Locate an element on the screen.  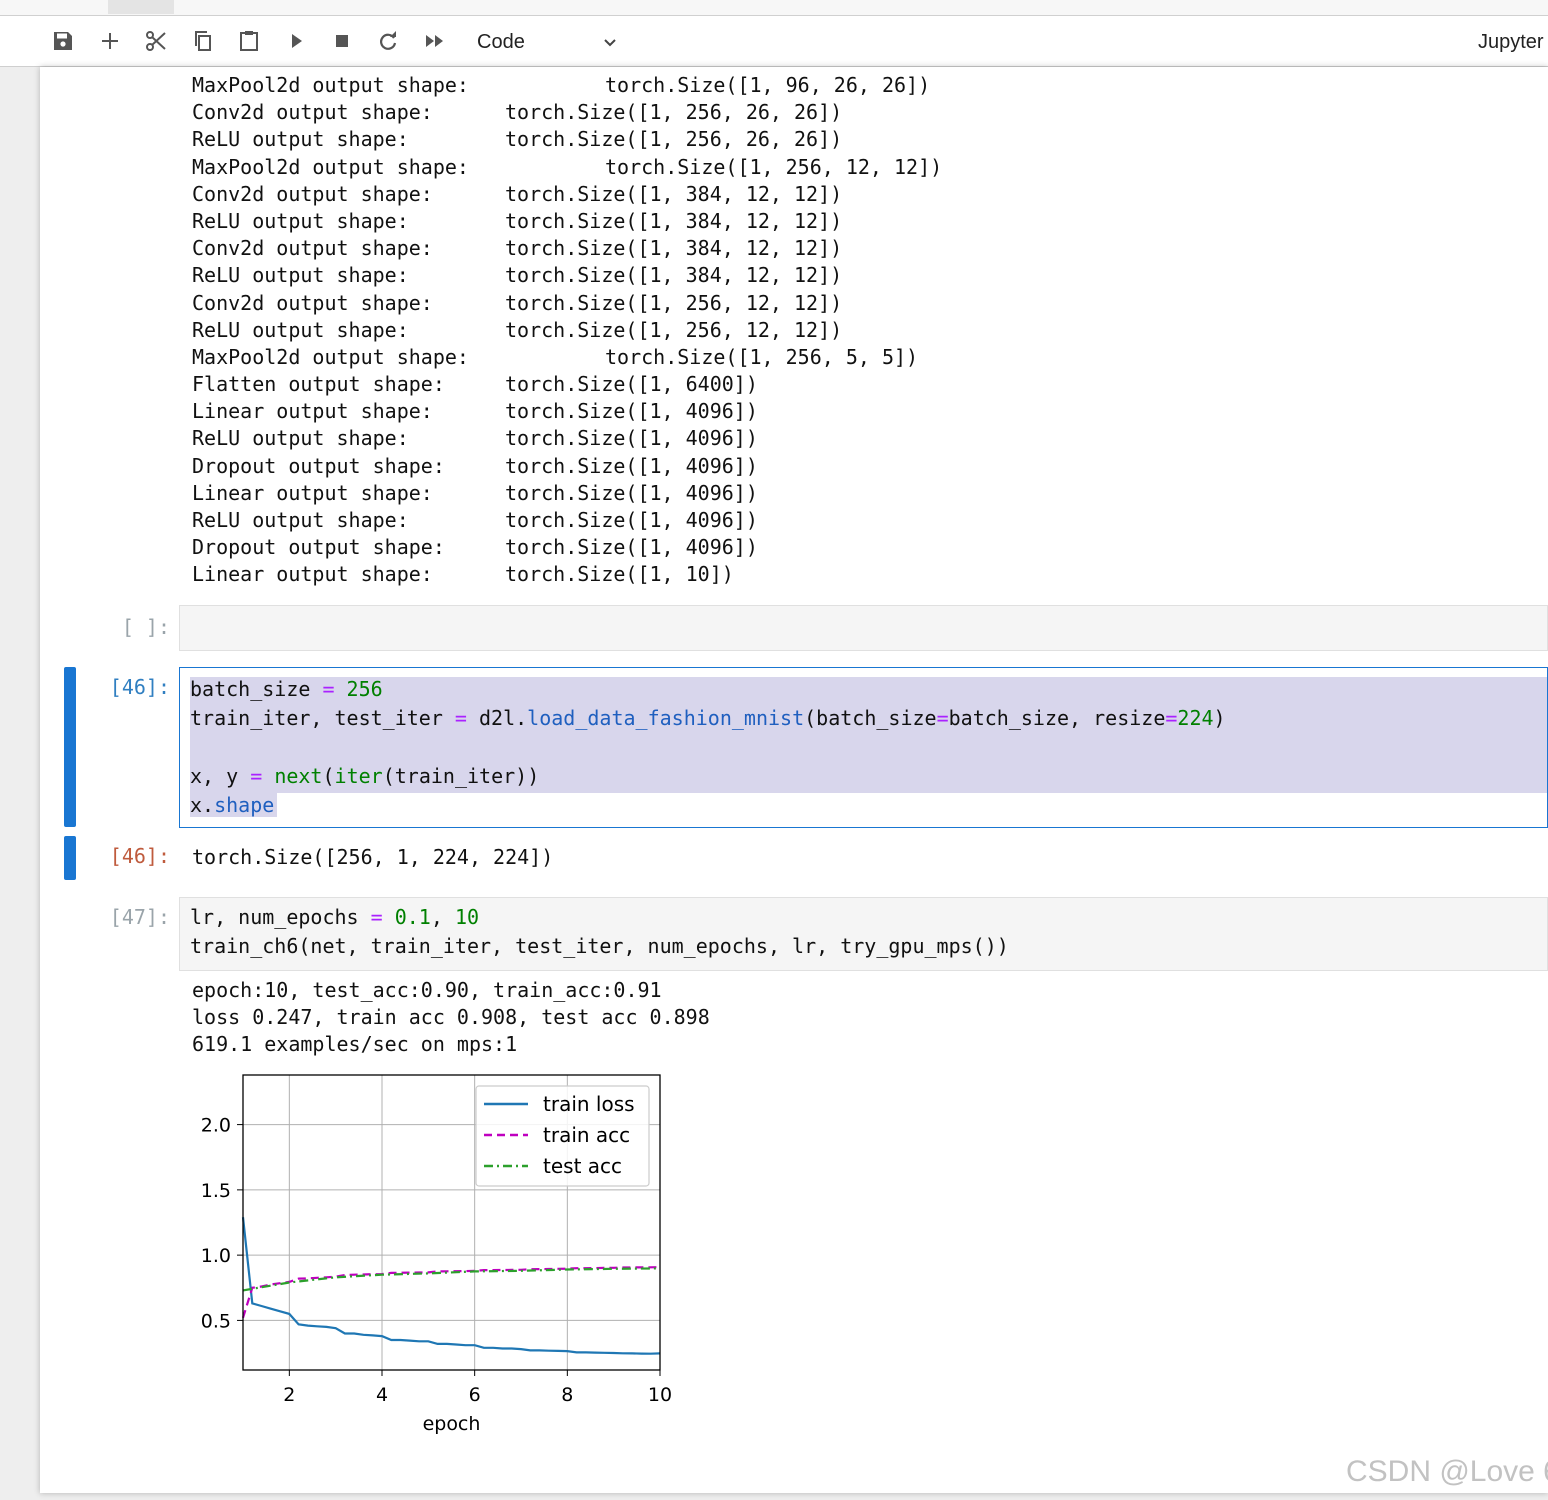
watermark: CSDN @Love 6 is located at coordinates (1447, 1471).